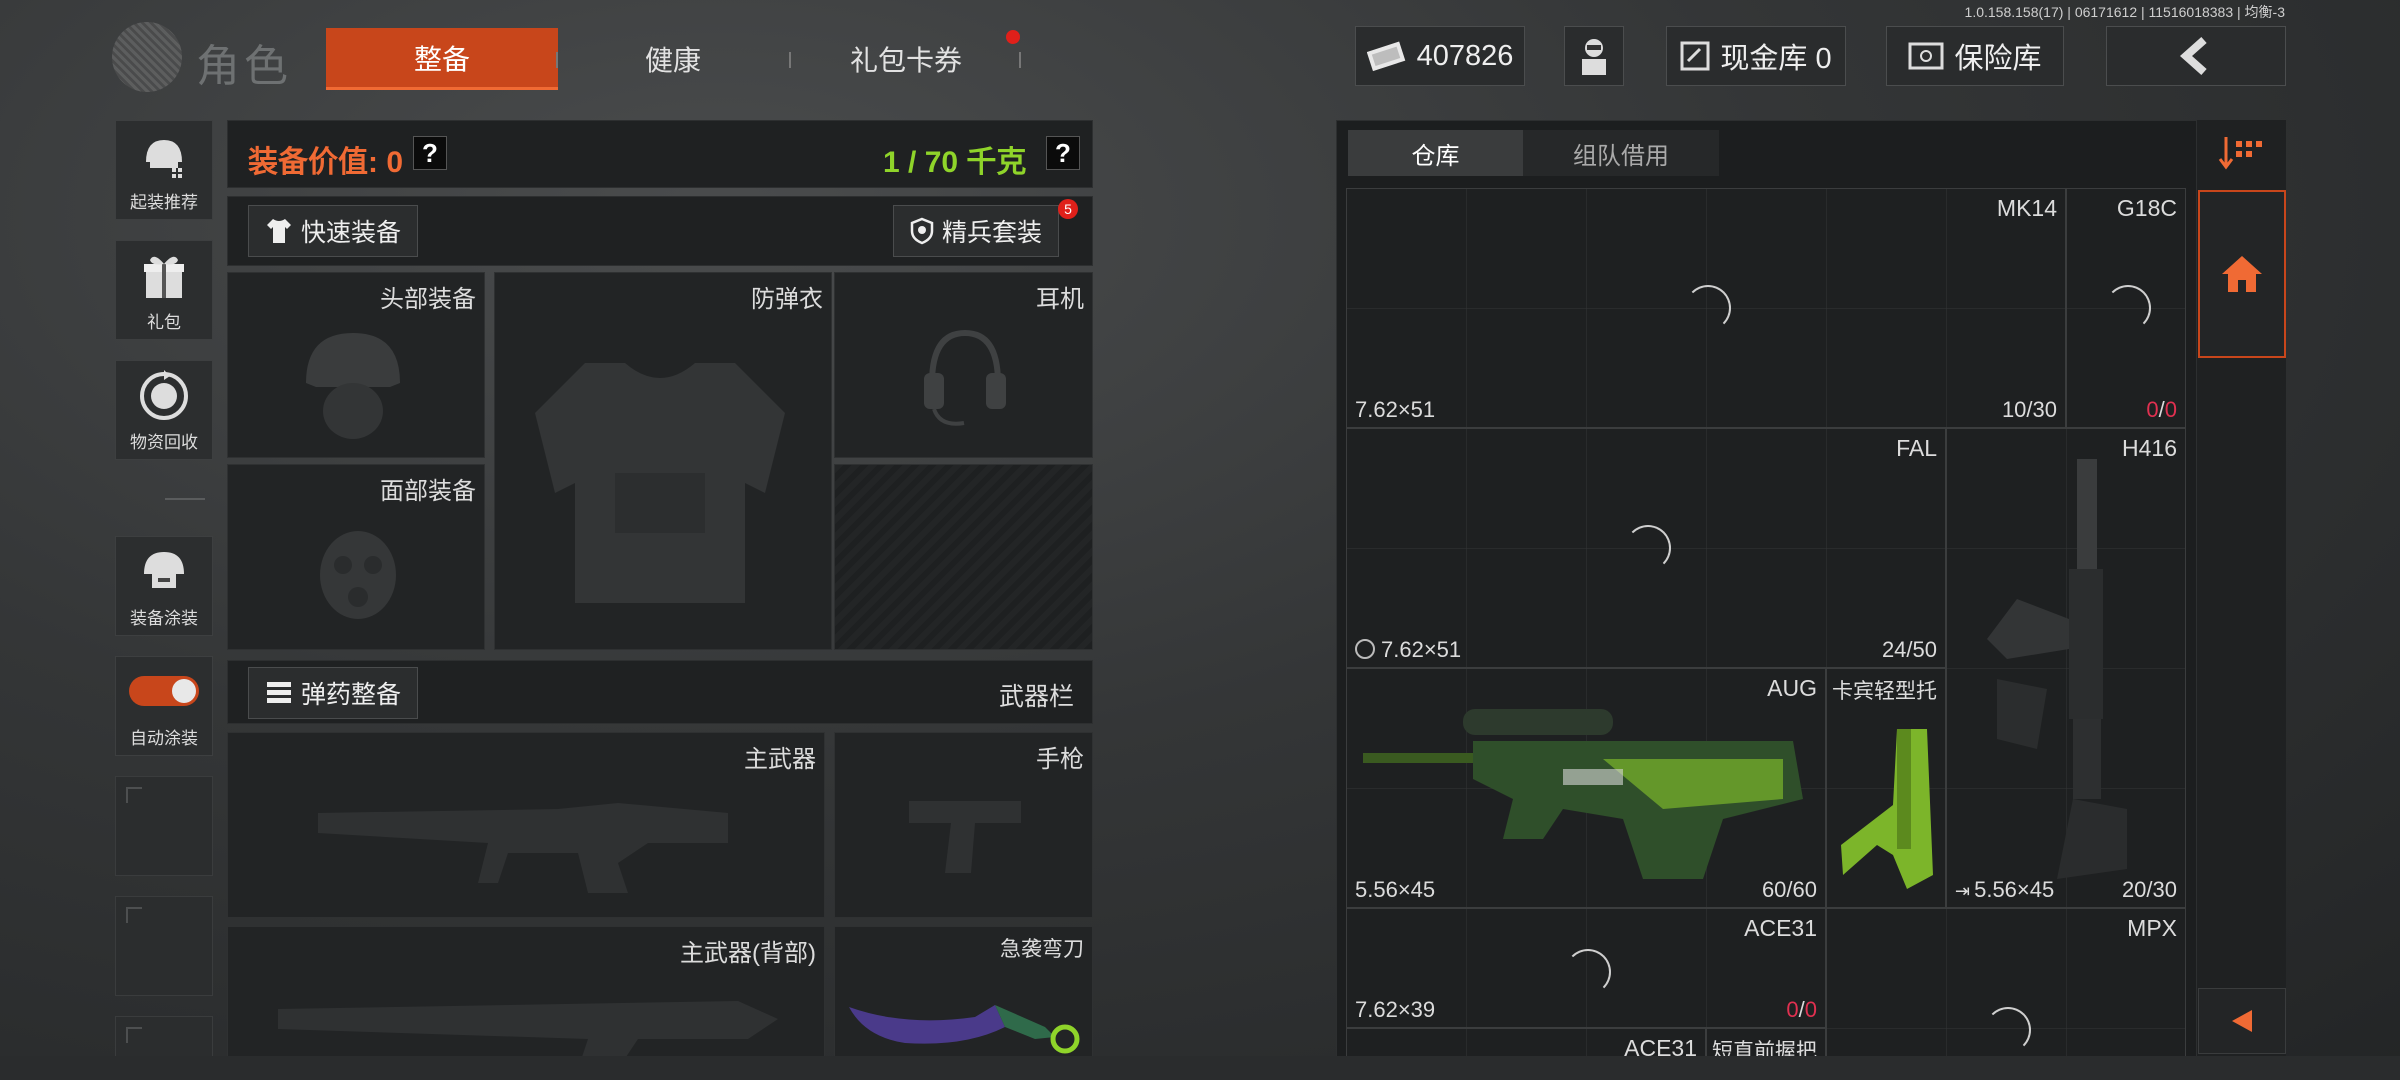 The height and width of the screenshot is (1080, 2400). I want to click on inventory-item-h416: H416 ⇥ 5.56×45 20/30, so click(2066, 668).